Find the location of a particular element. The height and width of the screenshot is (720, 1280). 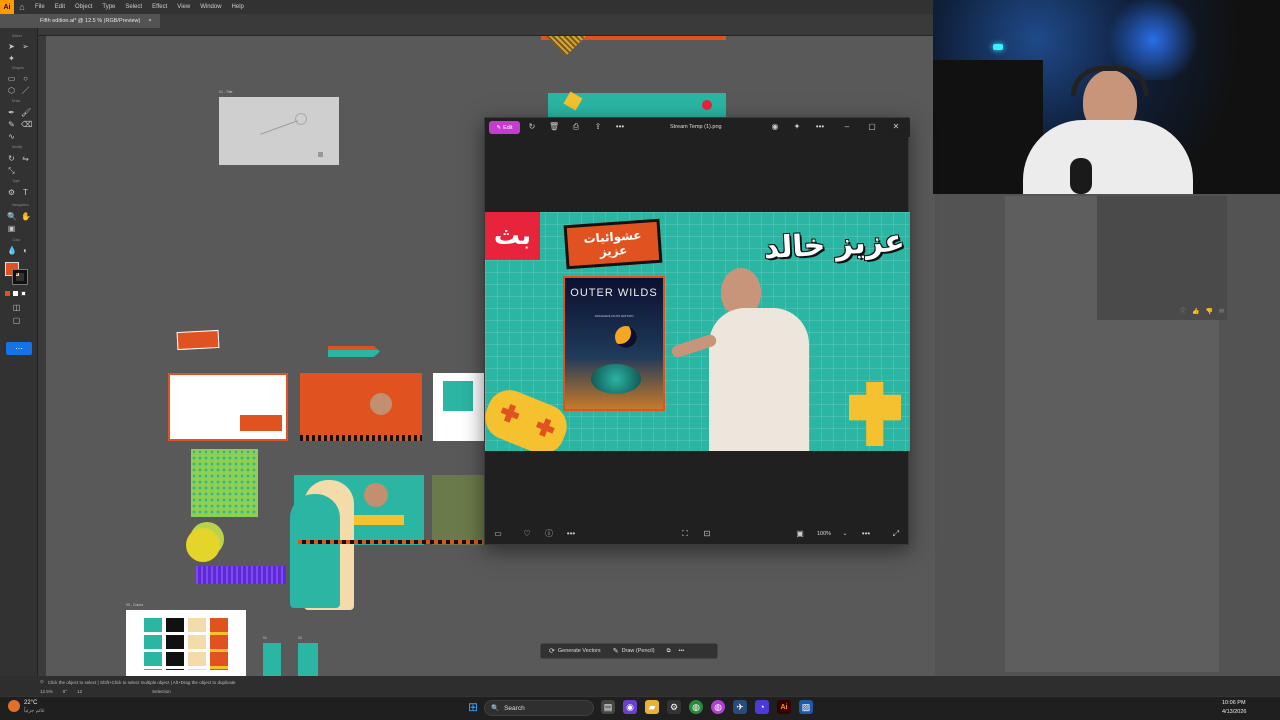

print-icon: ⎙ is located at coordinates (576, 127).